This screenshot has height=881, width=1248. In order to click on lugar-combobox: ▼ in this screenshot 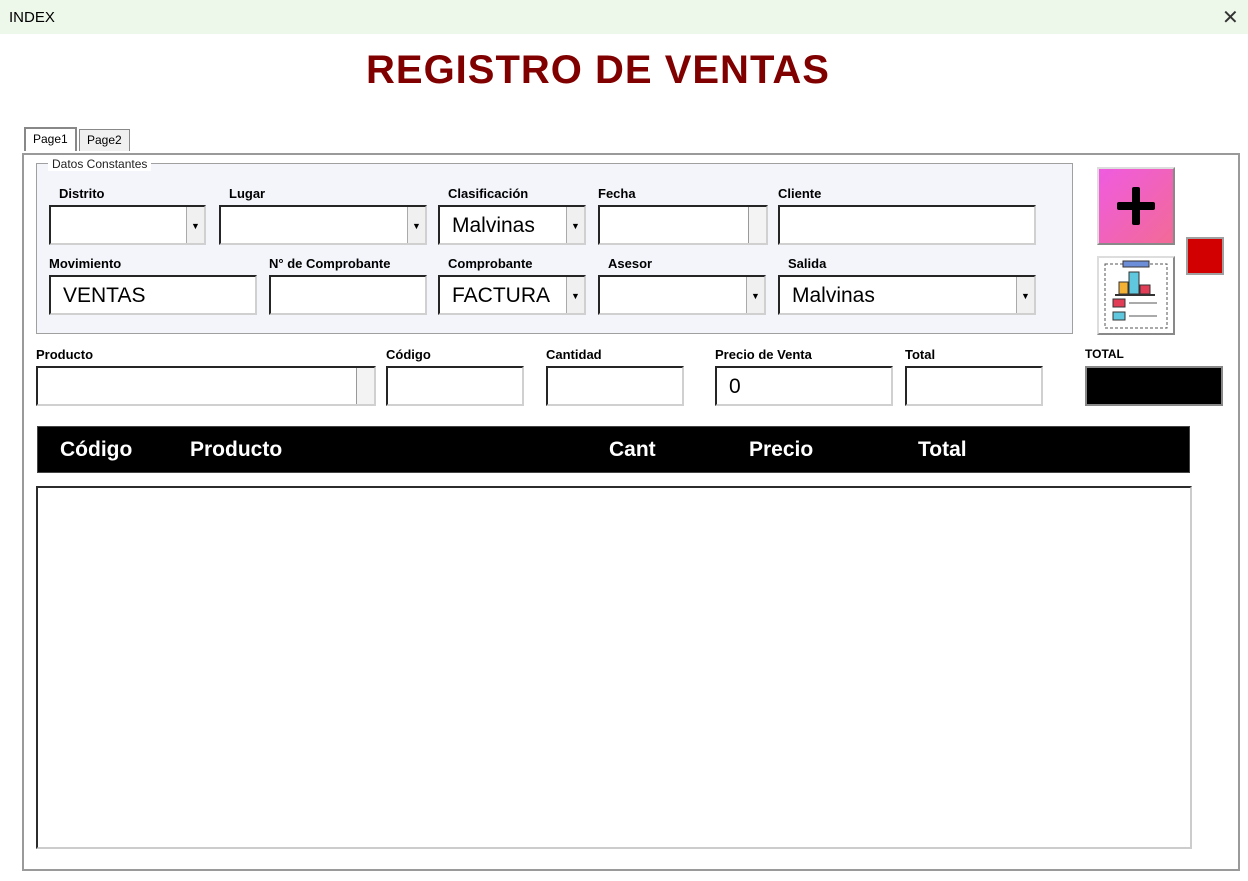, I will do `click(323, 225)`.